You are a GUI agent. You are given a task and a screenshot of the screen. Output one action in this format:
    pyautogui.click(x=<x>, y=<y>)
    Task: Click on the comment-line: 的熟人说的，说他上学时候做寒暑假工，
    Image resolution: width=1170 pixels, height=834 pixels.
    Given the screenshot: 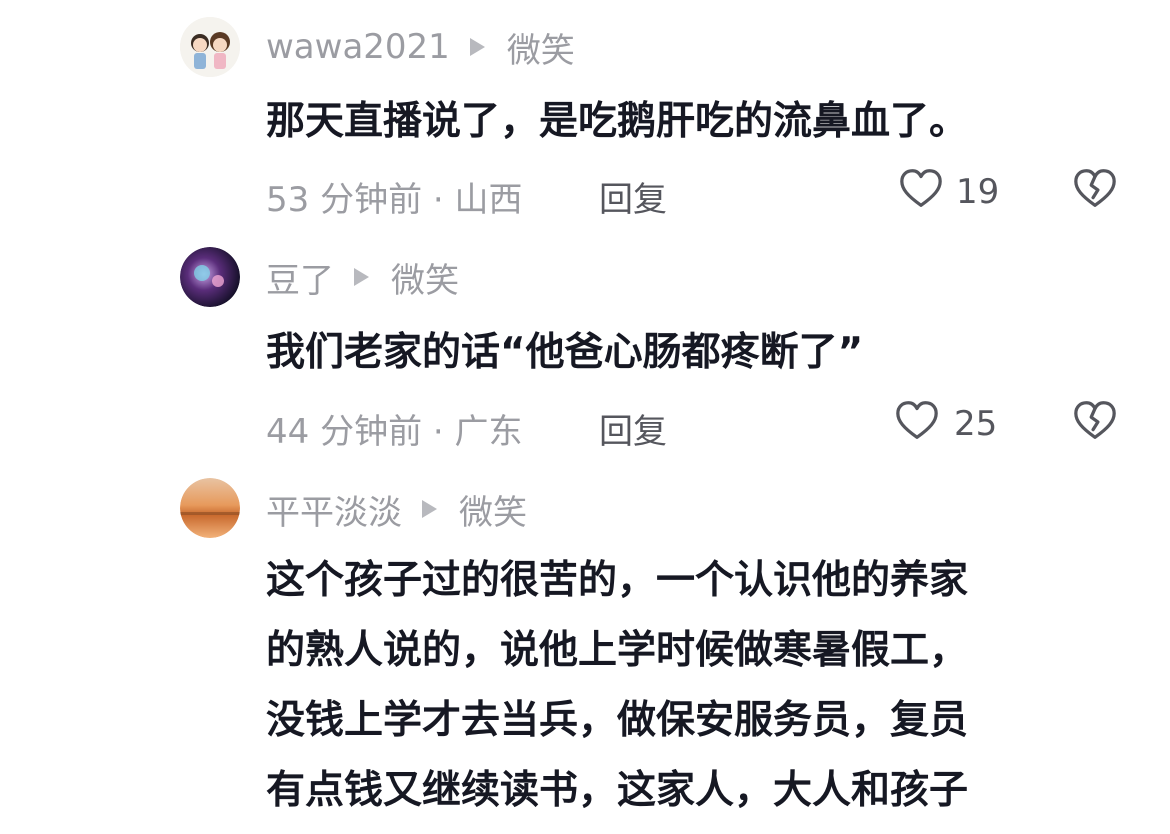 What is the action you would take?
    pyautogui.click(x=617, y=650)
    